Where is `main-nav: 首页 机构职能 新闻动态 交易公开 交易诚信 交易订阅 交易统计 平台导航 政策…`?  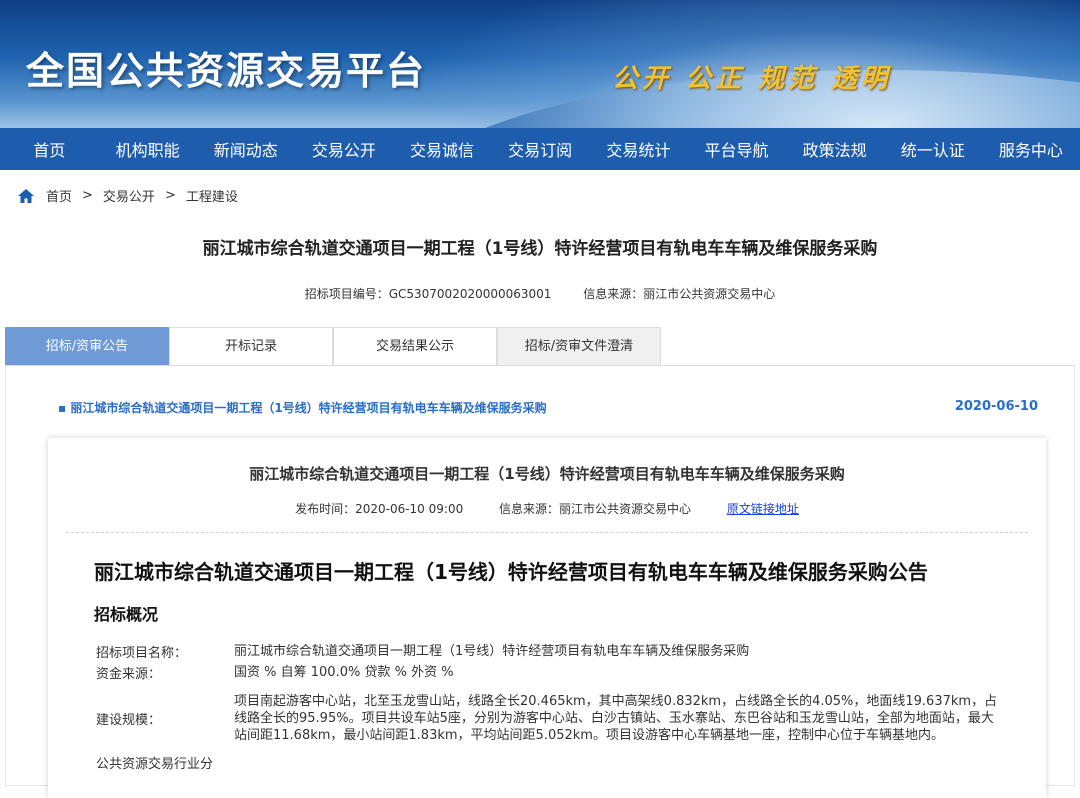 main-nav: 首页 机构职能 新闻动态 交易公开 交易诚信 交易订阅 交易统计 平台导航 政策… is located at coordinates (540, 149).